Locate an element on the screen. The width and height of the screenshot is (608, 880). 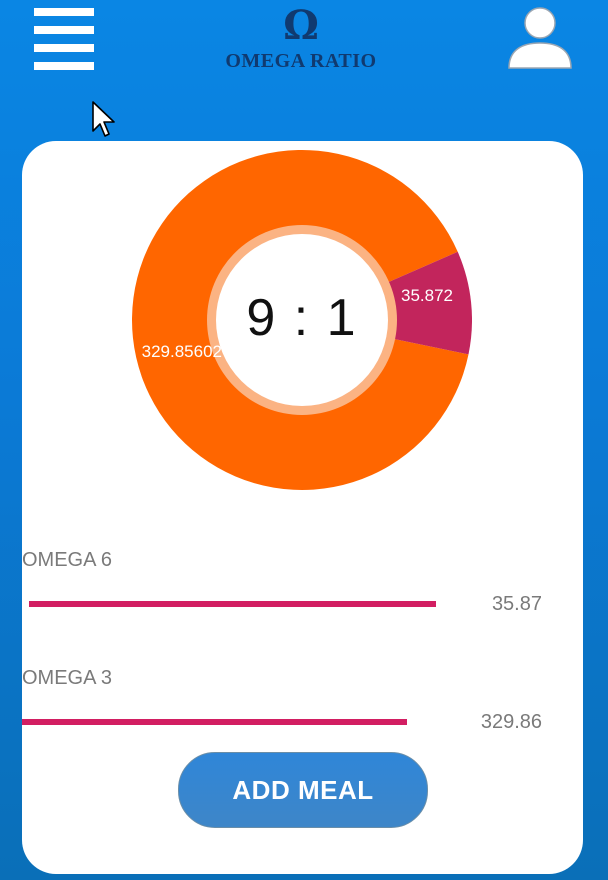
omega3-value: 329.86 is located at coordinates (511, 722).